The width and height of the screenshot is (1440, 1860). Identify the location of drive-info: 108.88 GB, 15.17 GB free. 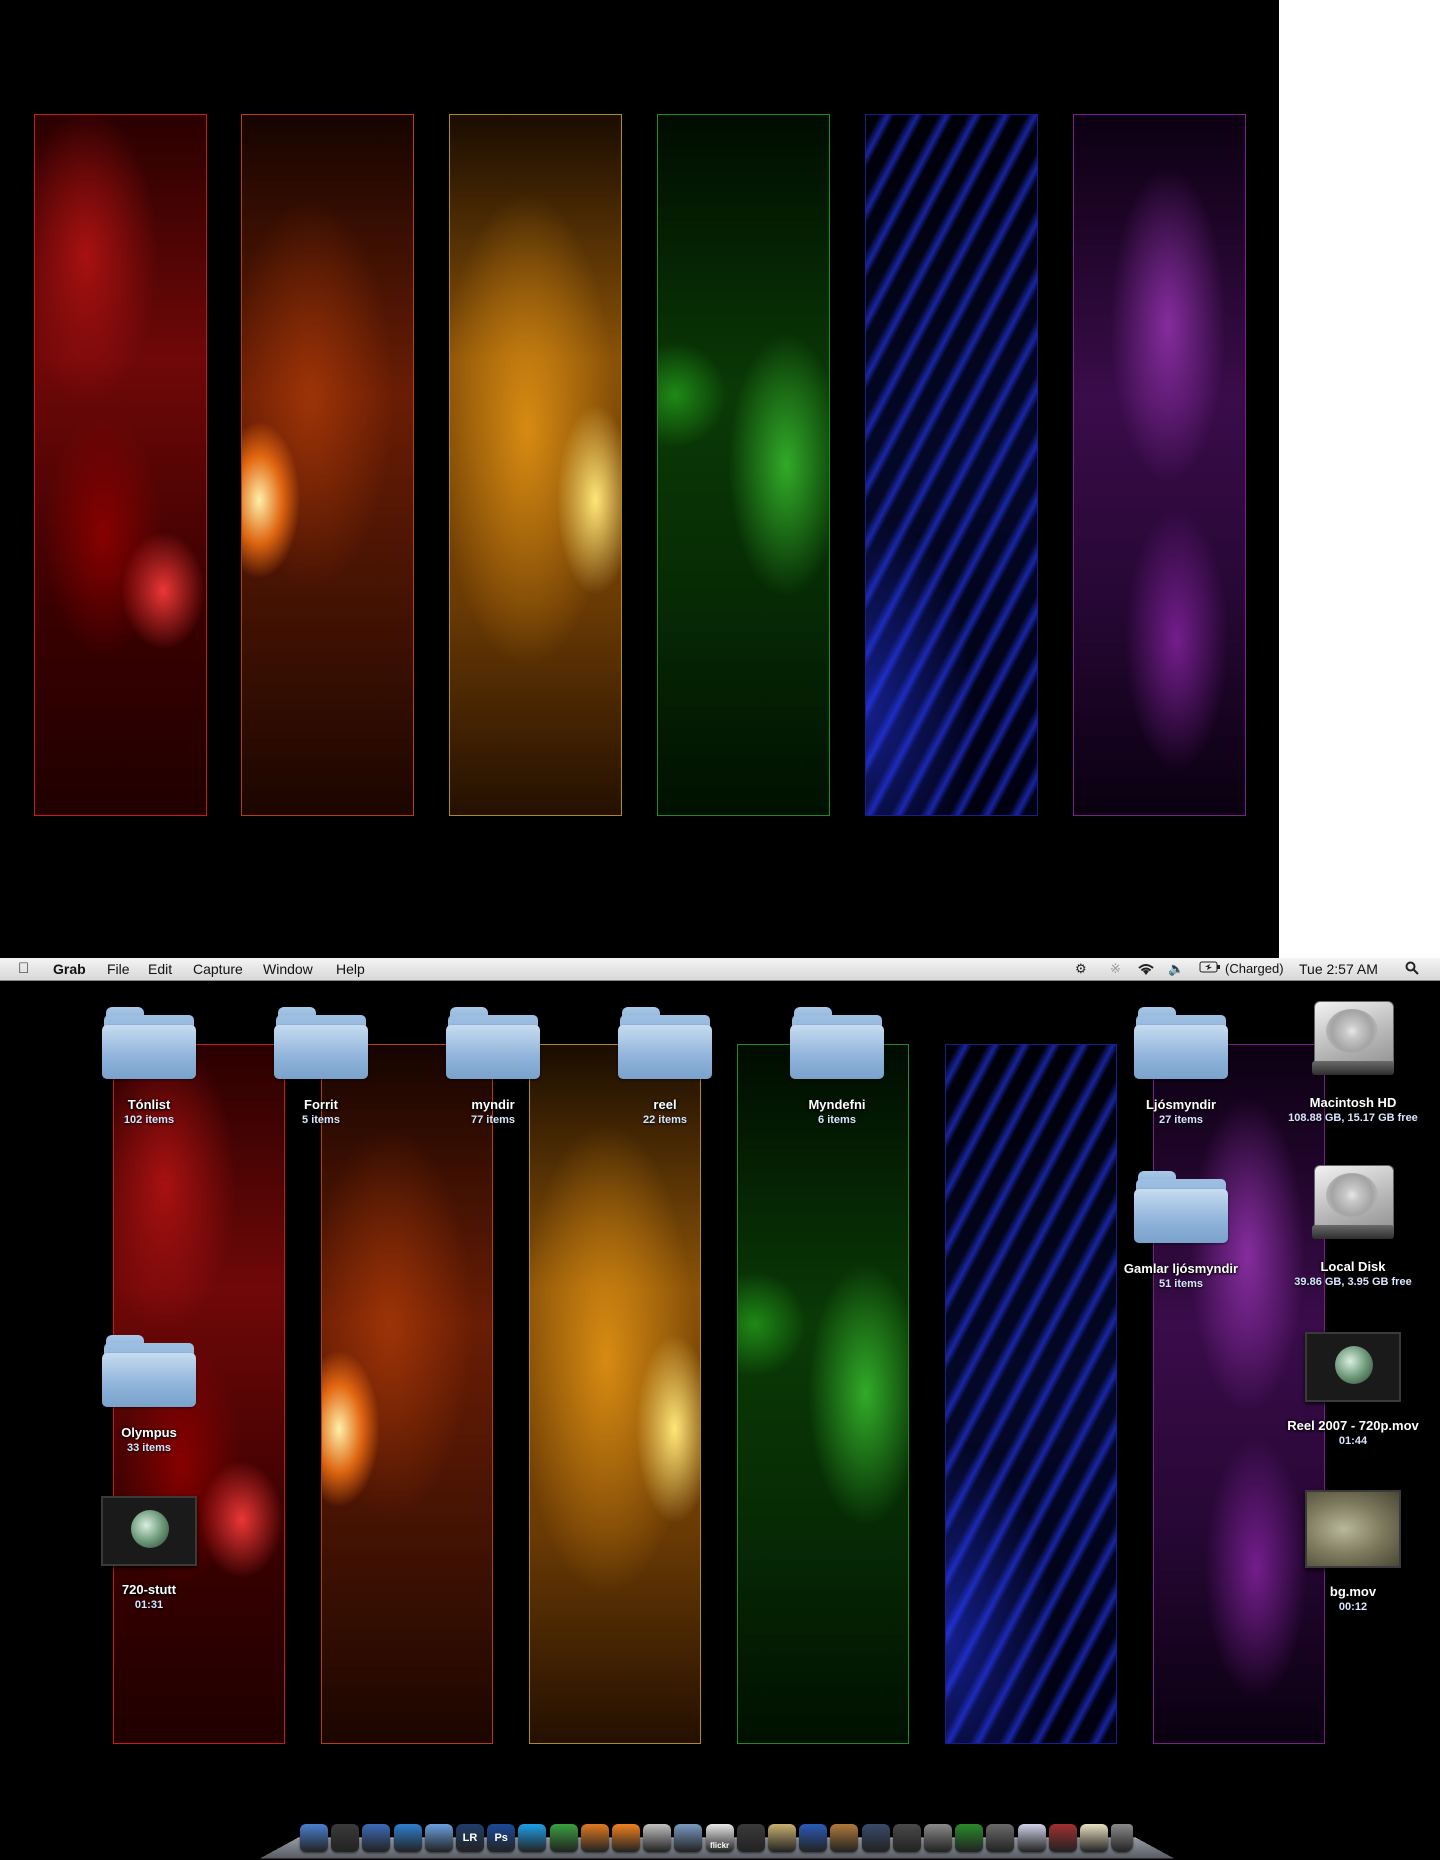
(1353, 1118).